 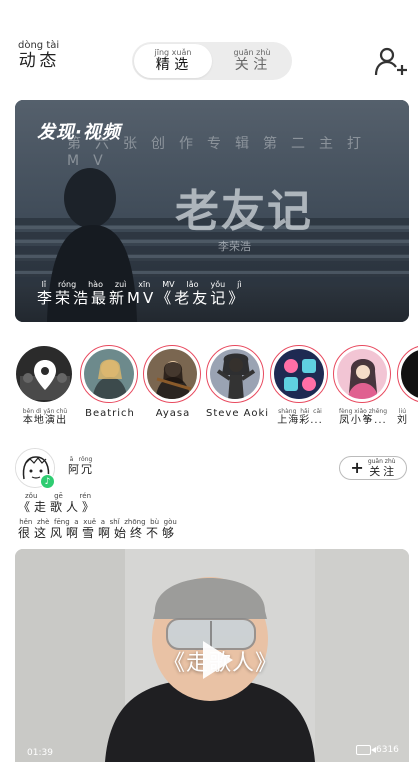 I want to click on artist-item-shanghai: 上海彩...shàng hǎi cǎi, so click(x=300, y=385).